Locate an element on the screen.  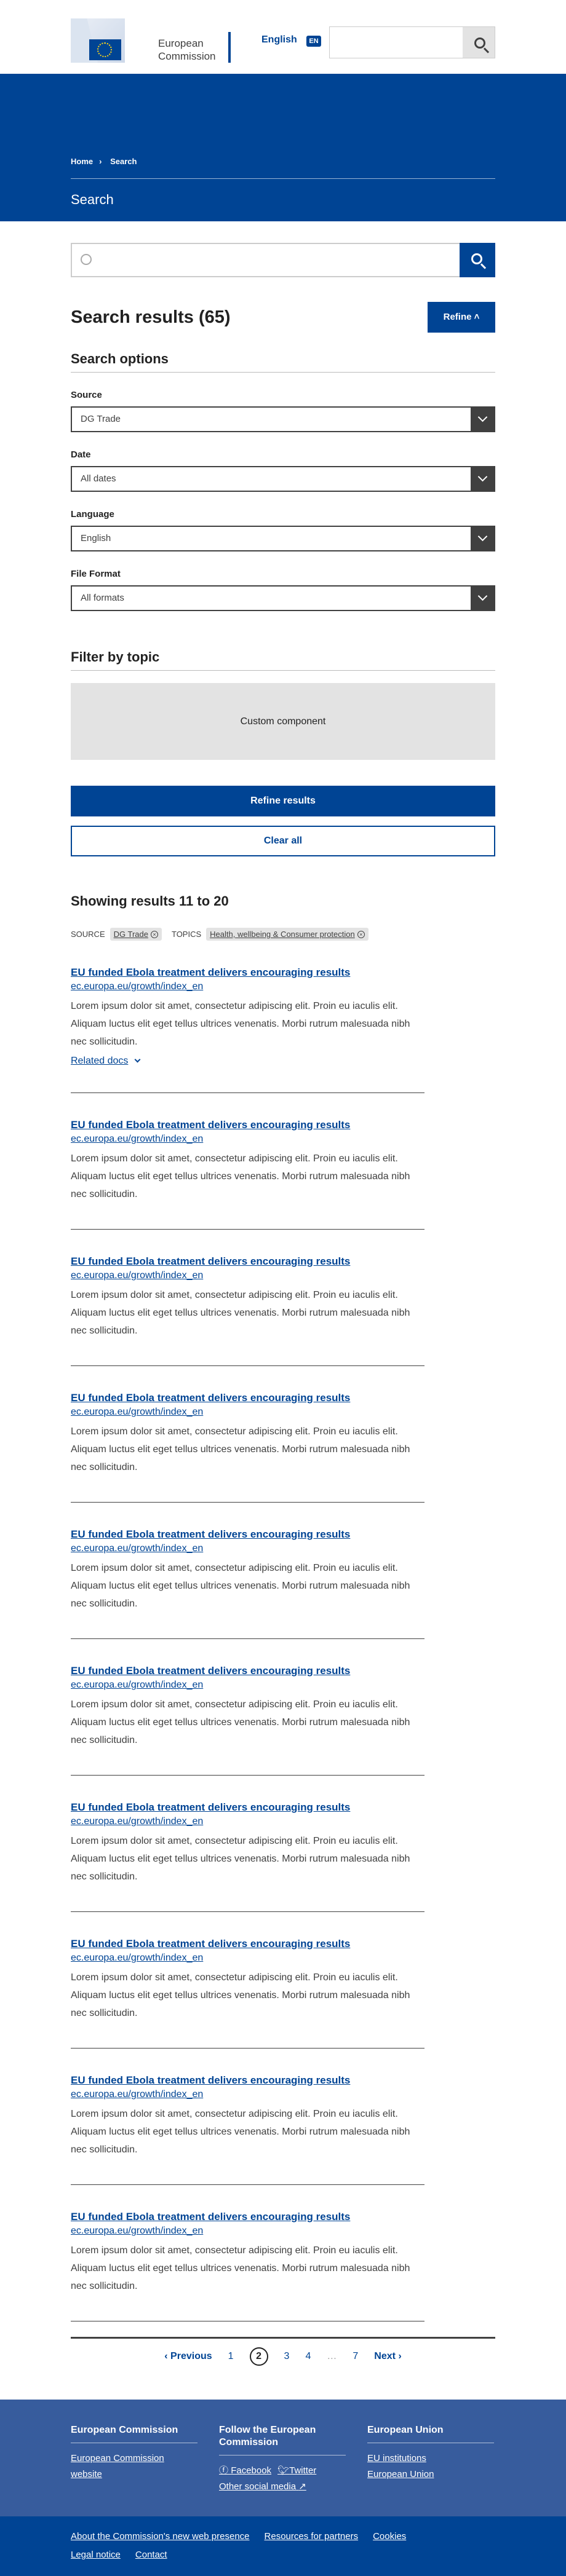
search-icon is located at coordinates (476, 258).